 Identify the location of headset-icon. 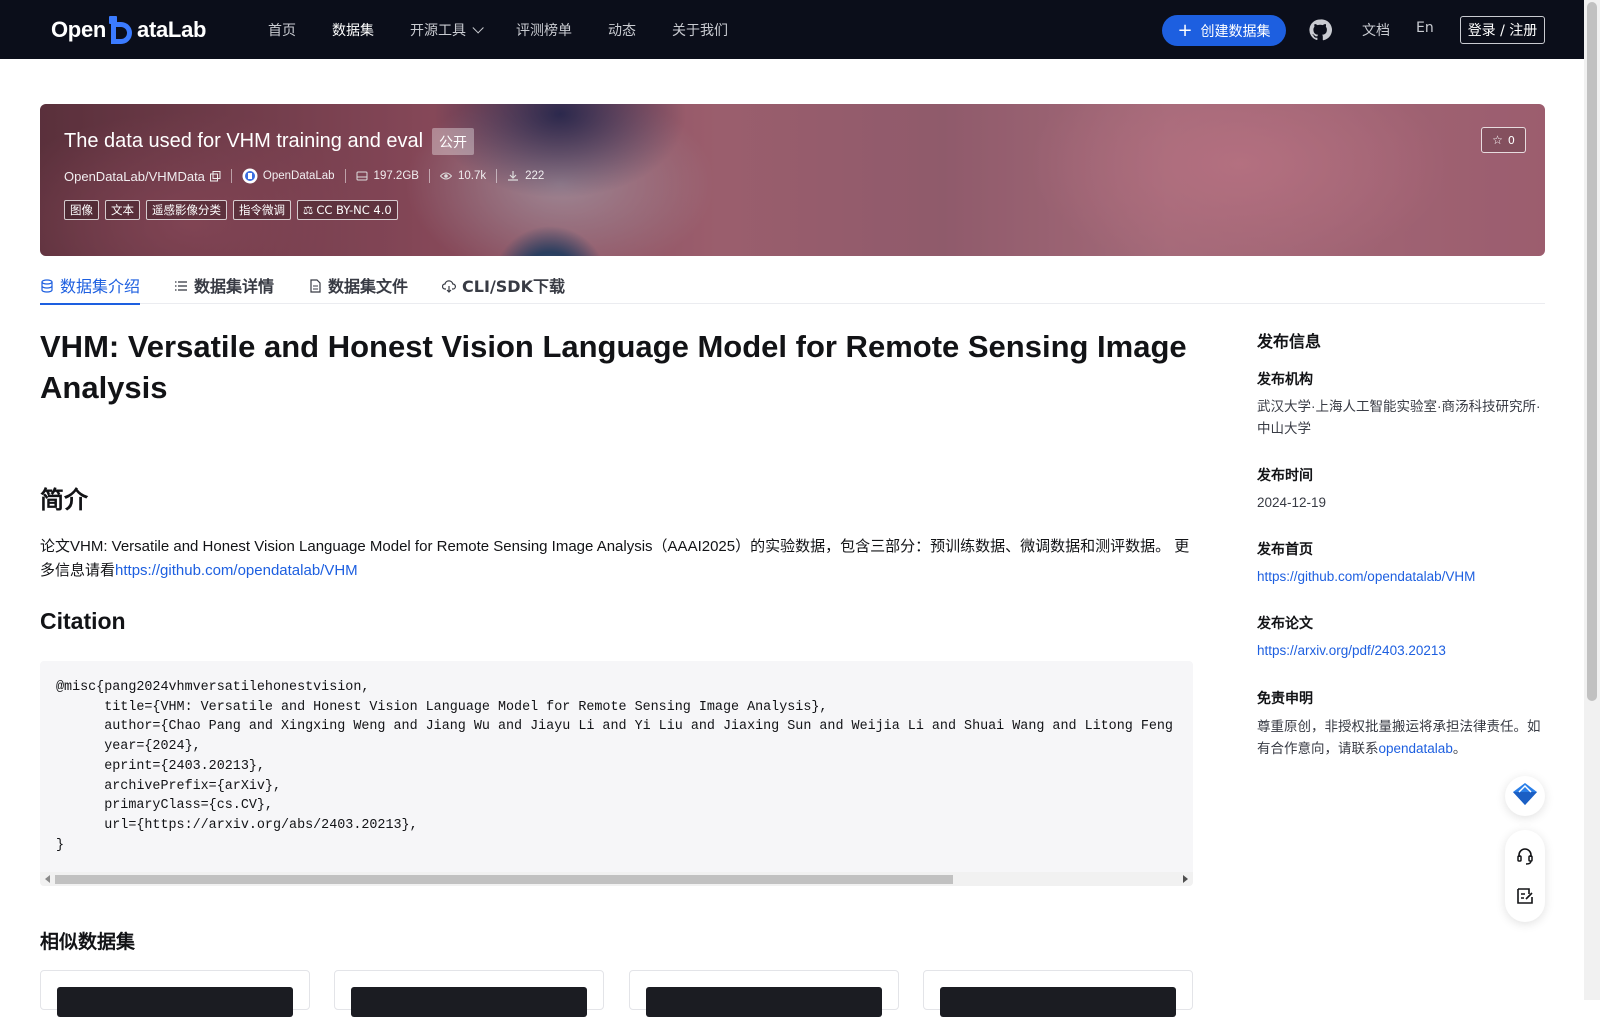
(1525, 856).